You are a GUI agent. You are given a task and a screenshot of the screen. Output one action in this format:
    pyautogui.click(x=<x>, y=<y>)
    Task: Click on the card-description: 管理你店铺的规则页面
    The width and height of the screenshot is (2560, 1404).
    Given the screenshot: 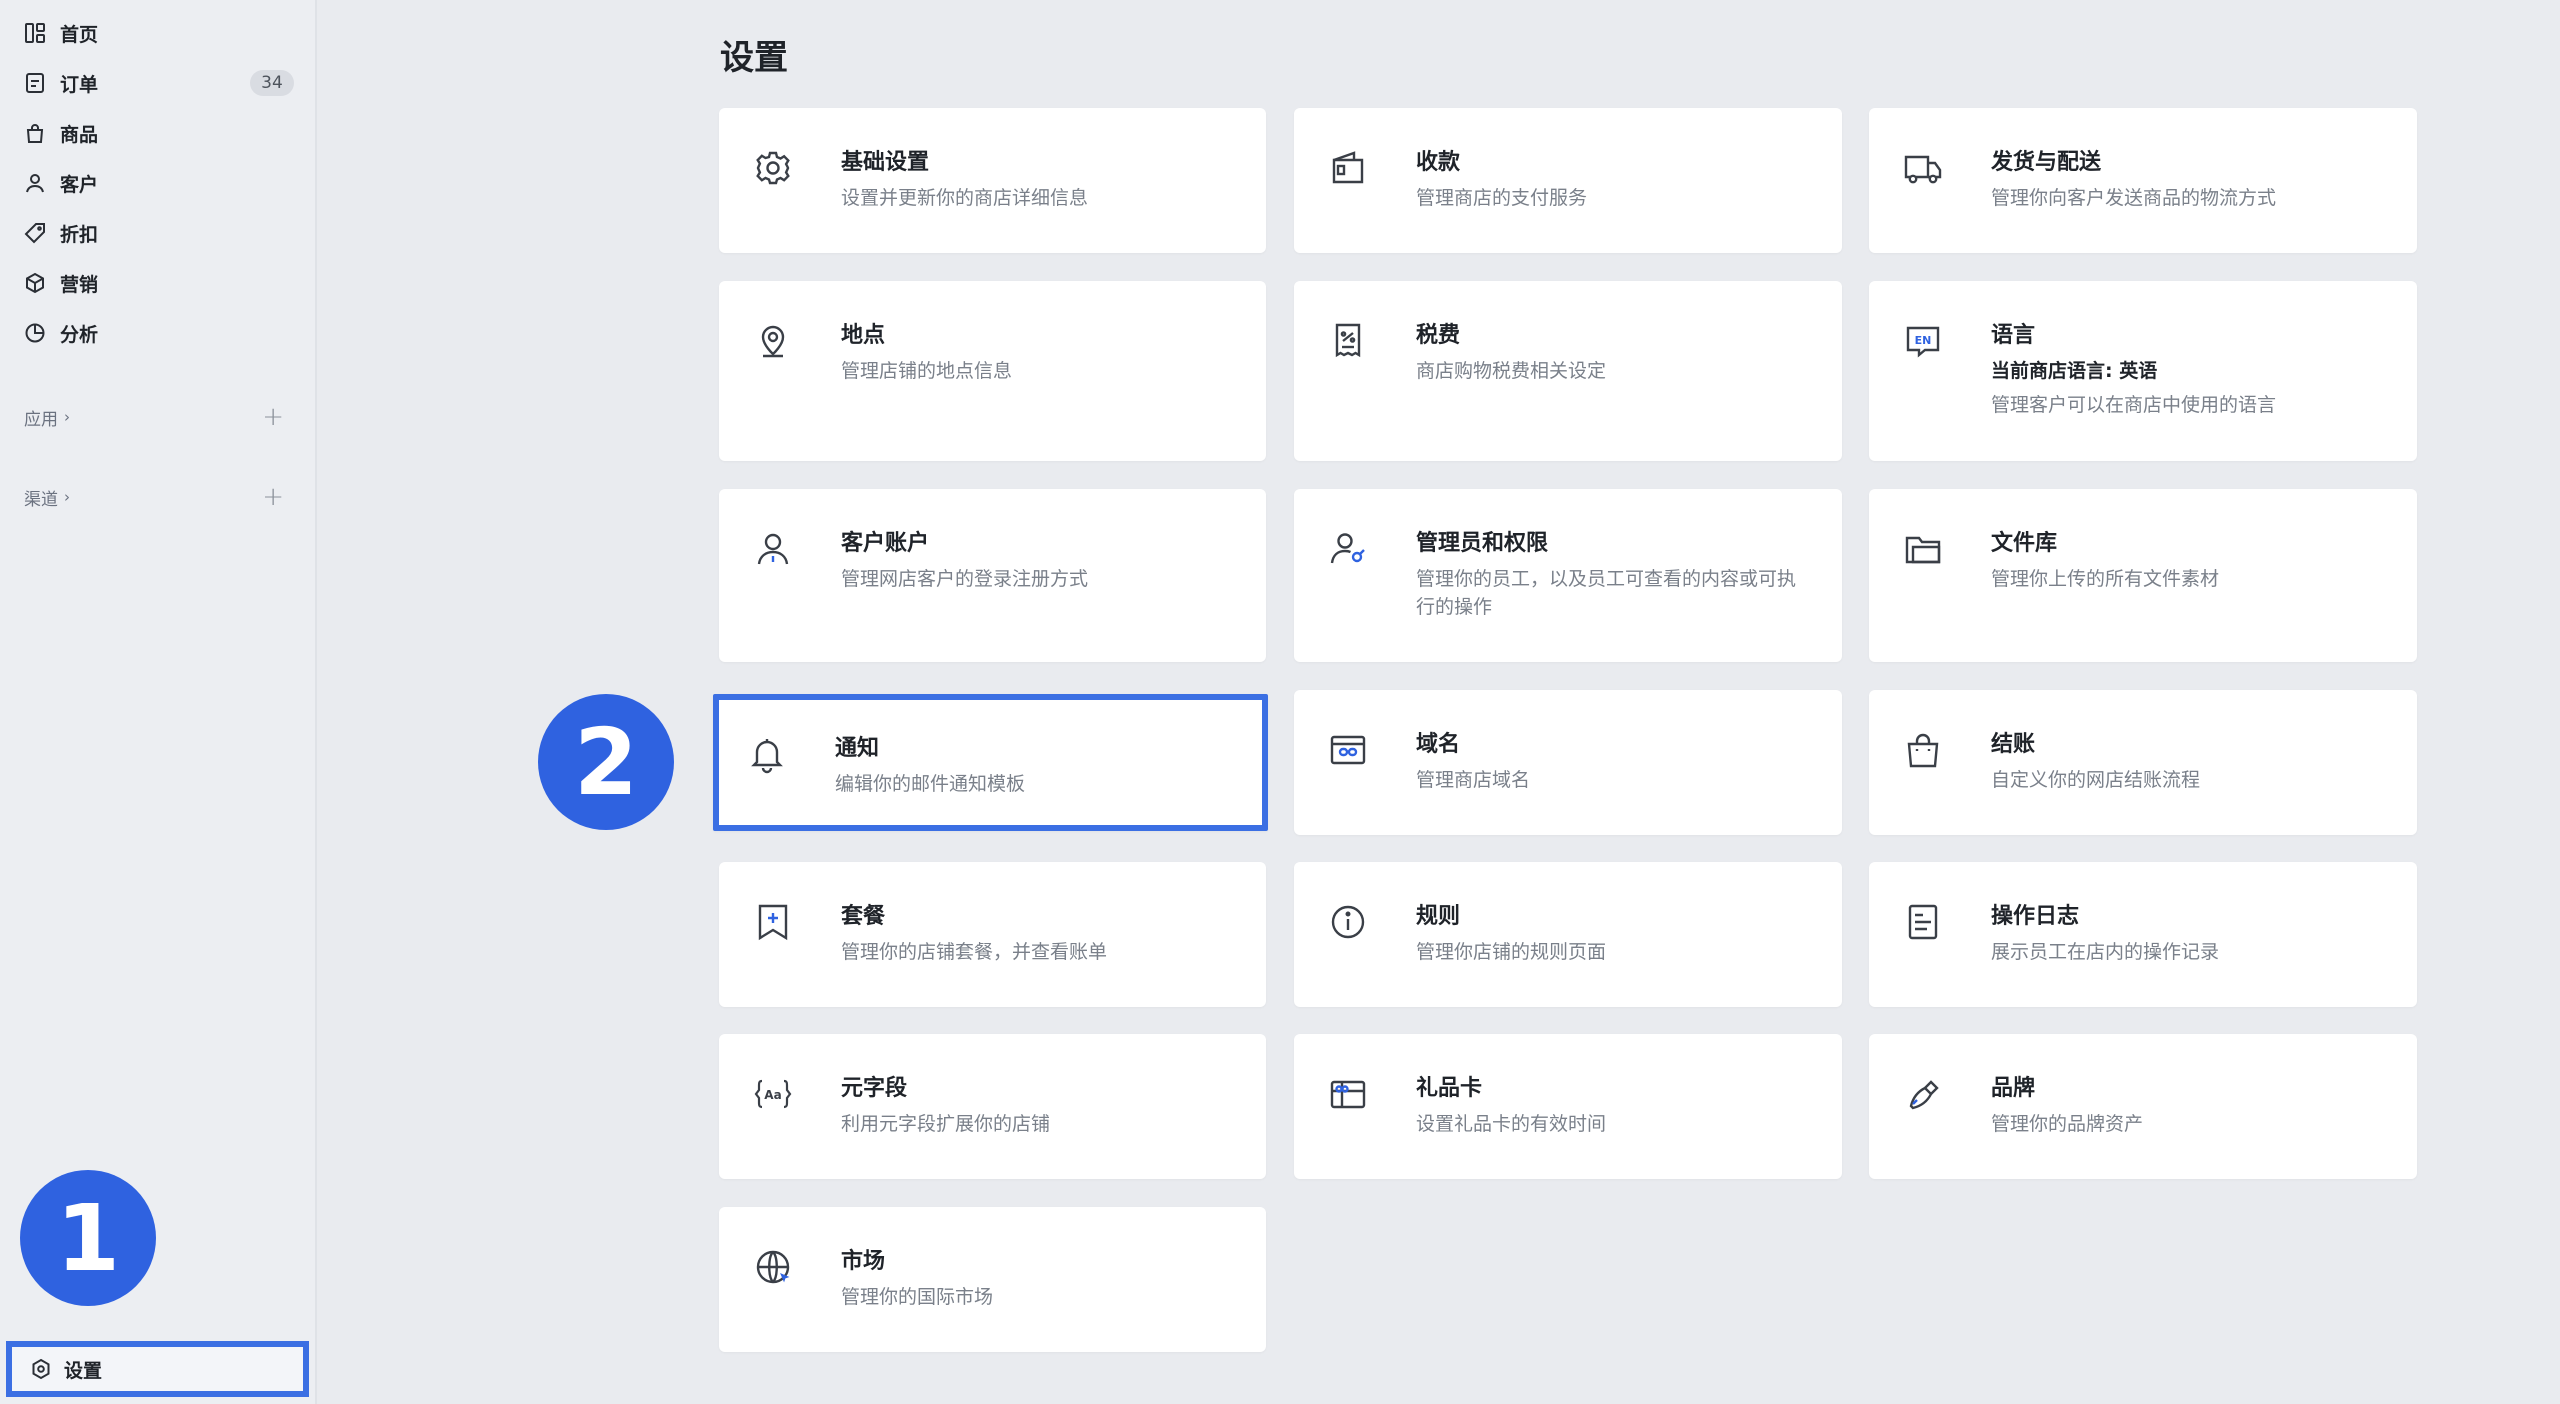 What is the action you would take?
    pyautogui.click(x=1511, y=952)
    